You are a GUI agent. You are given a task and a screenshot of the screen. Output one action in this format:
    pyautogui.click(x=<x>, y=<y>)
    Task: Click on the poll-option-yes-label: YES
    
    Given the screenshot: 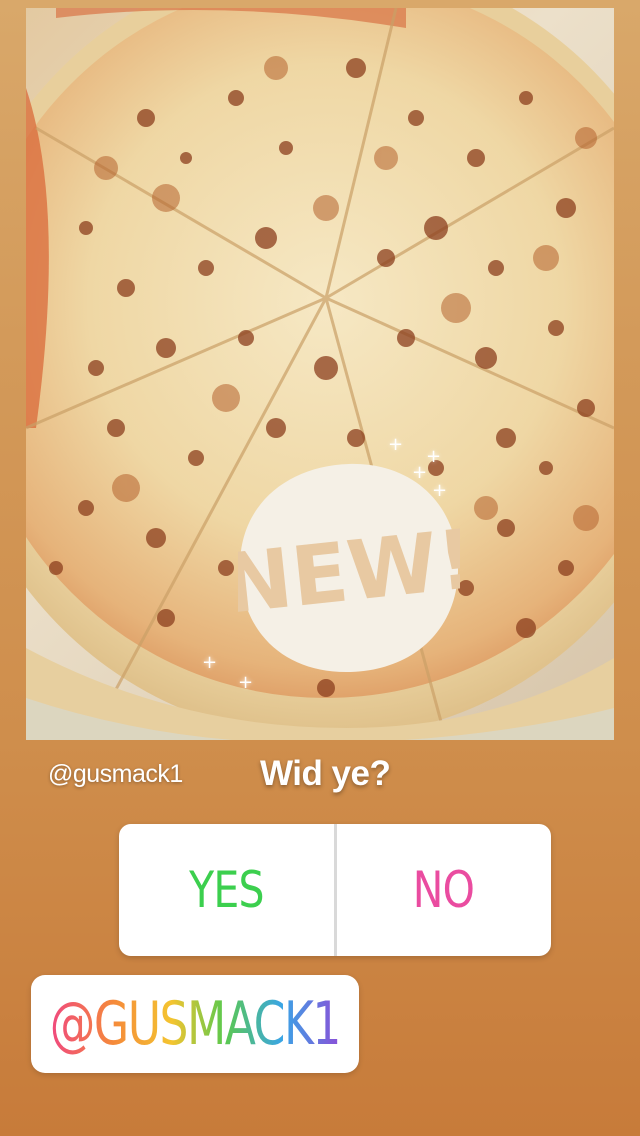 What is the action you would take?
    pyautogui.click(x=226, y=890)
    